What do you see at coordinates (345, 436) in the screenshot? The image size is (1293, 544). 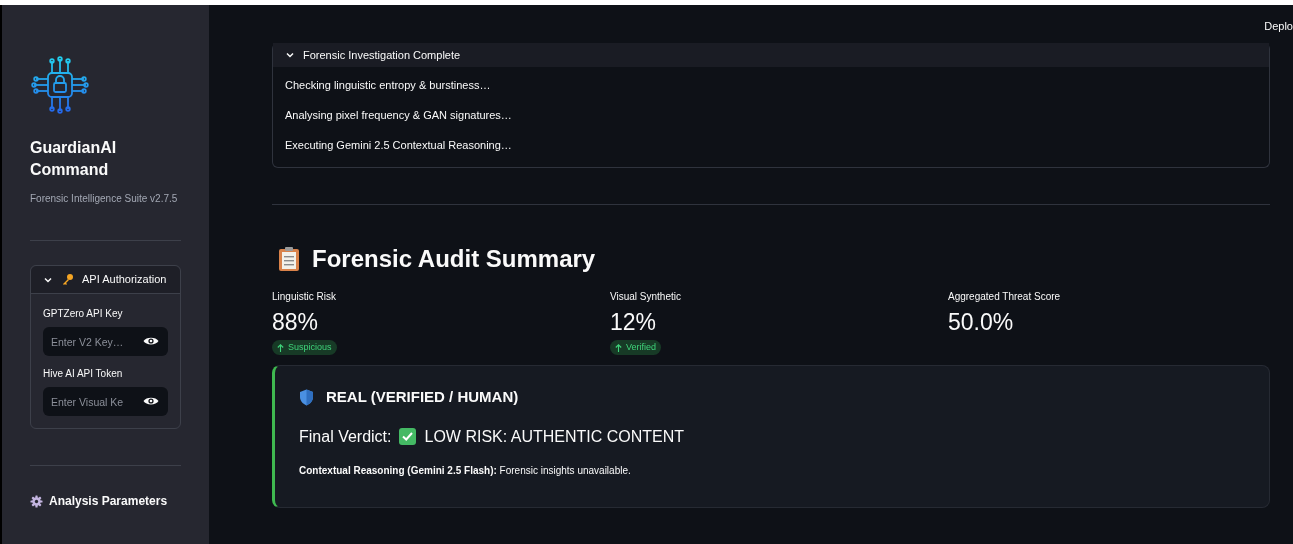 I see `verdict-label: Final Verdict:` at bounding box center [345, 436].